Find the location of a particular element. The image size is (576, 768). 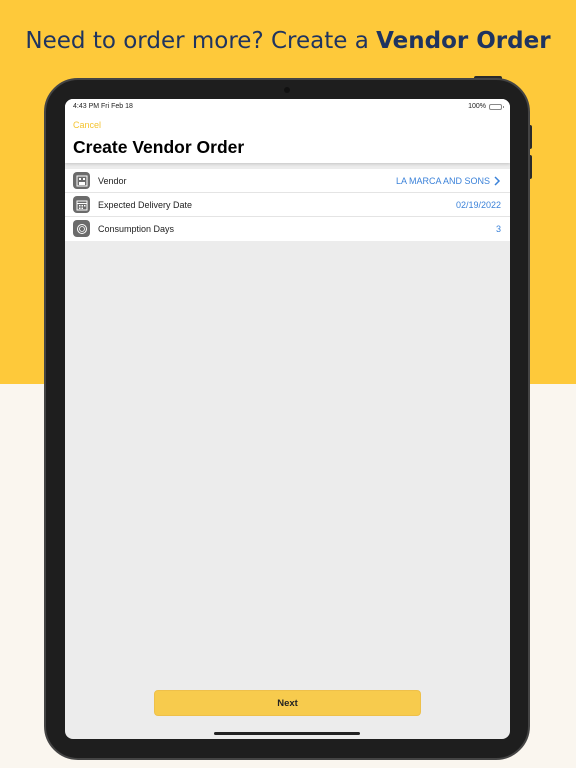

delivery-date-value: 02/19/2022 is located at coordinates (478, 204).